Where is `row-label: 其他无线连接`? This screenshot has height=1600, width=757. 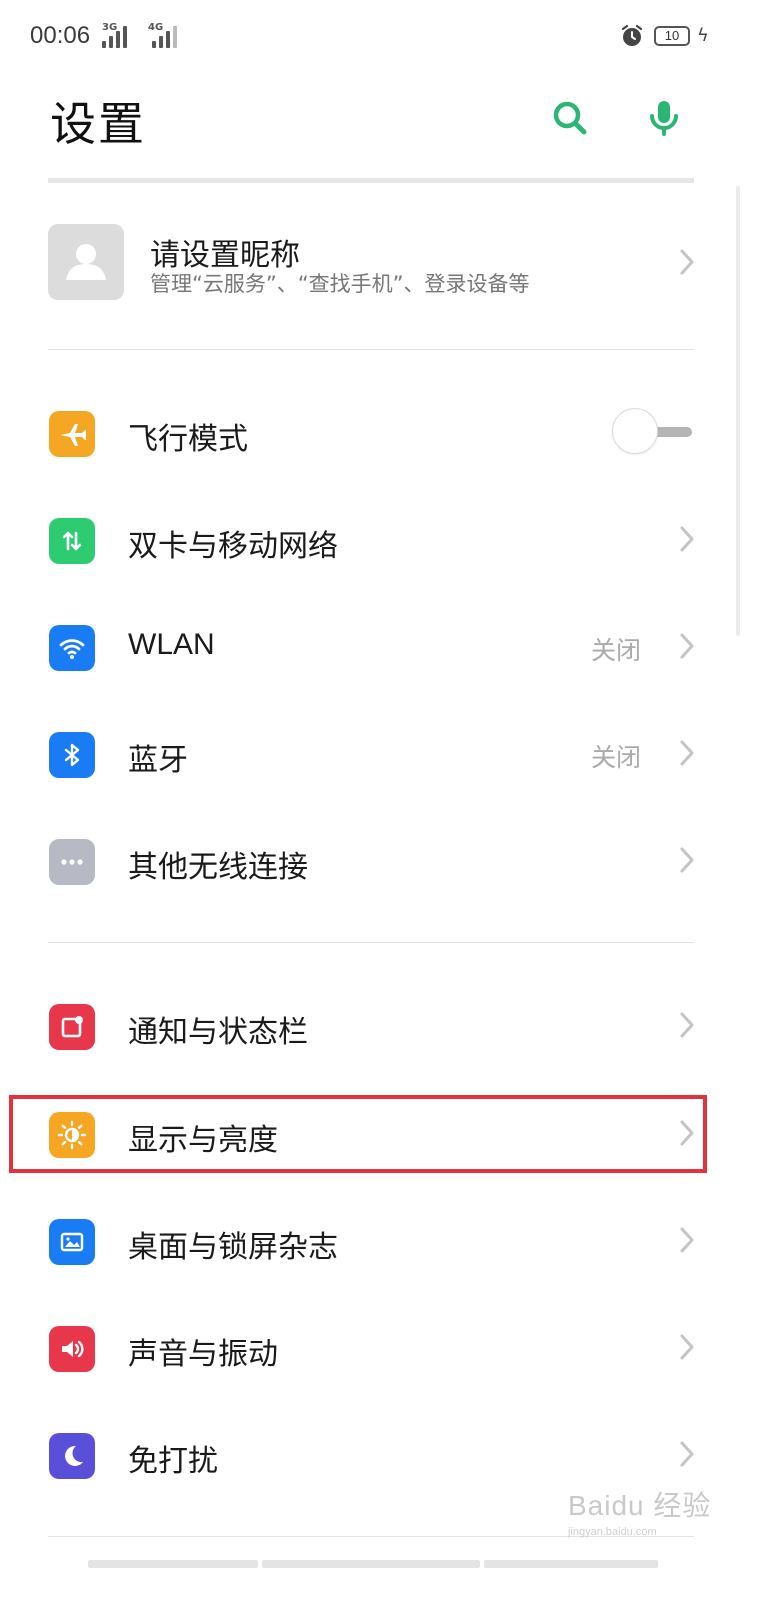 row-label: 其他无线连接 is located at coordinates (218, 867).